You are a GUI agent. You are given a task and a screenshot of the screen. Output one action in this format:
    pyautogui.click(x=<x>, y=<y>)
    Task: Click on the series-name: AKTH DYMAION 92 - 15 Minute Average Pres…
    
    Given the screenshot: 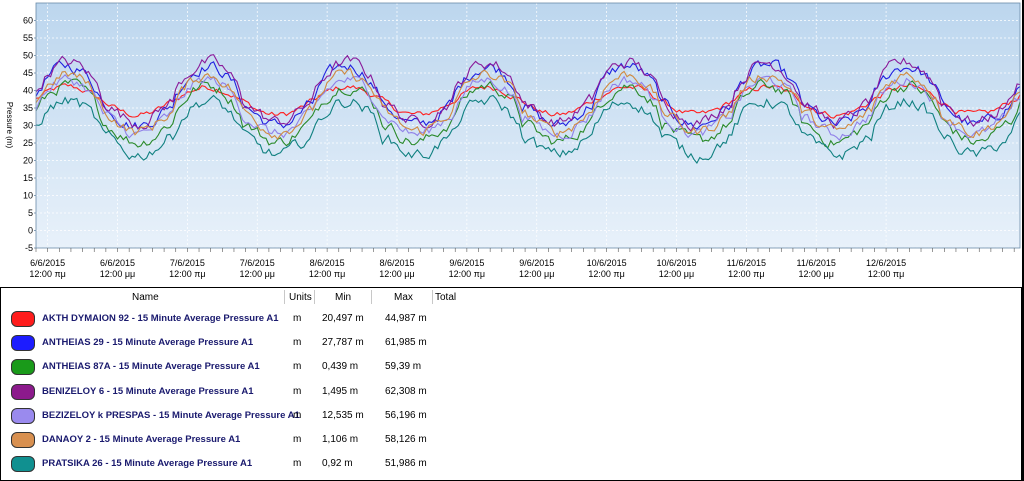 What is the action you would take?
    pyautogui.click(x=160, y=318)
    